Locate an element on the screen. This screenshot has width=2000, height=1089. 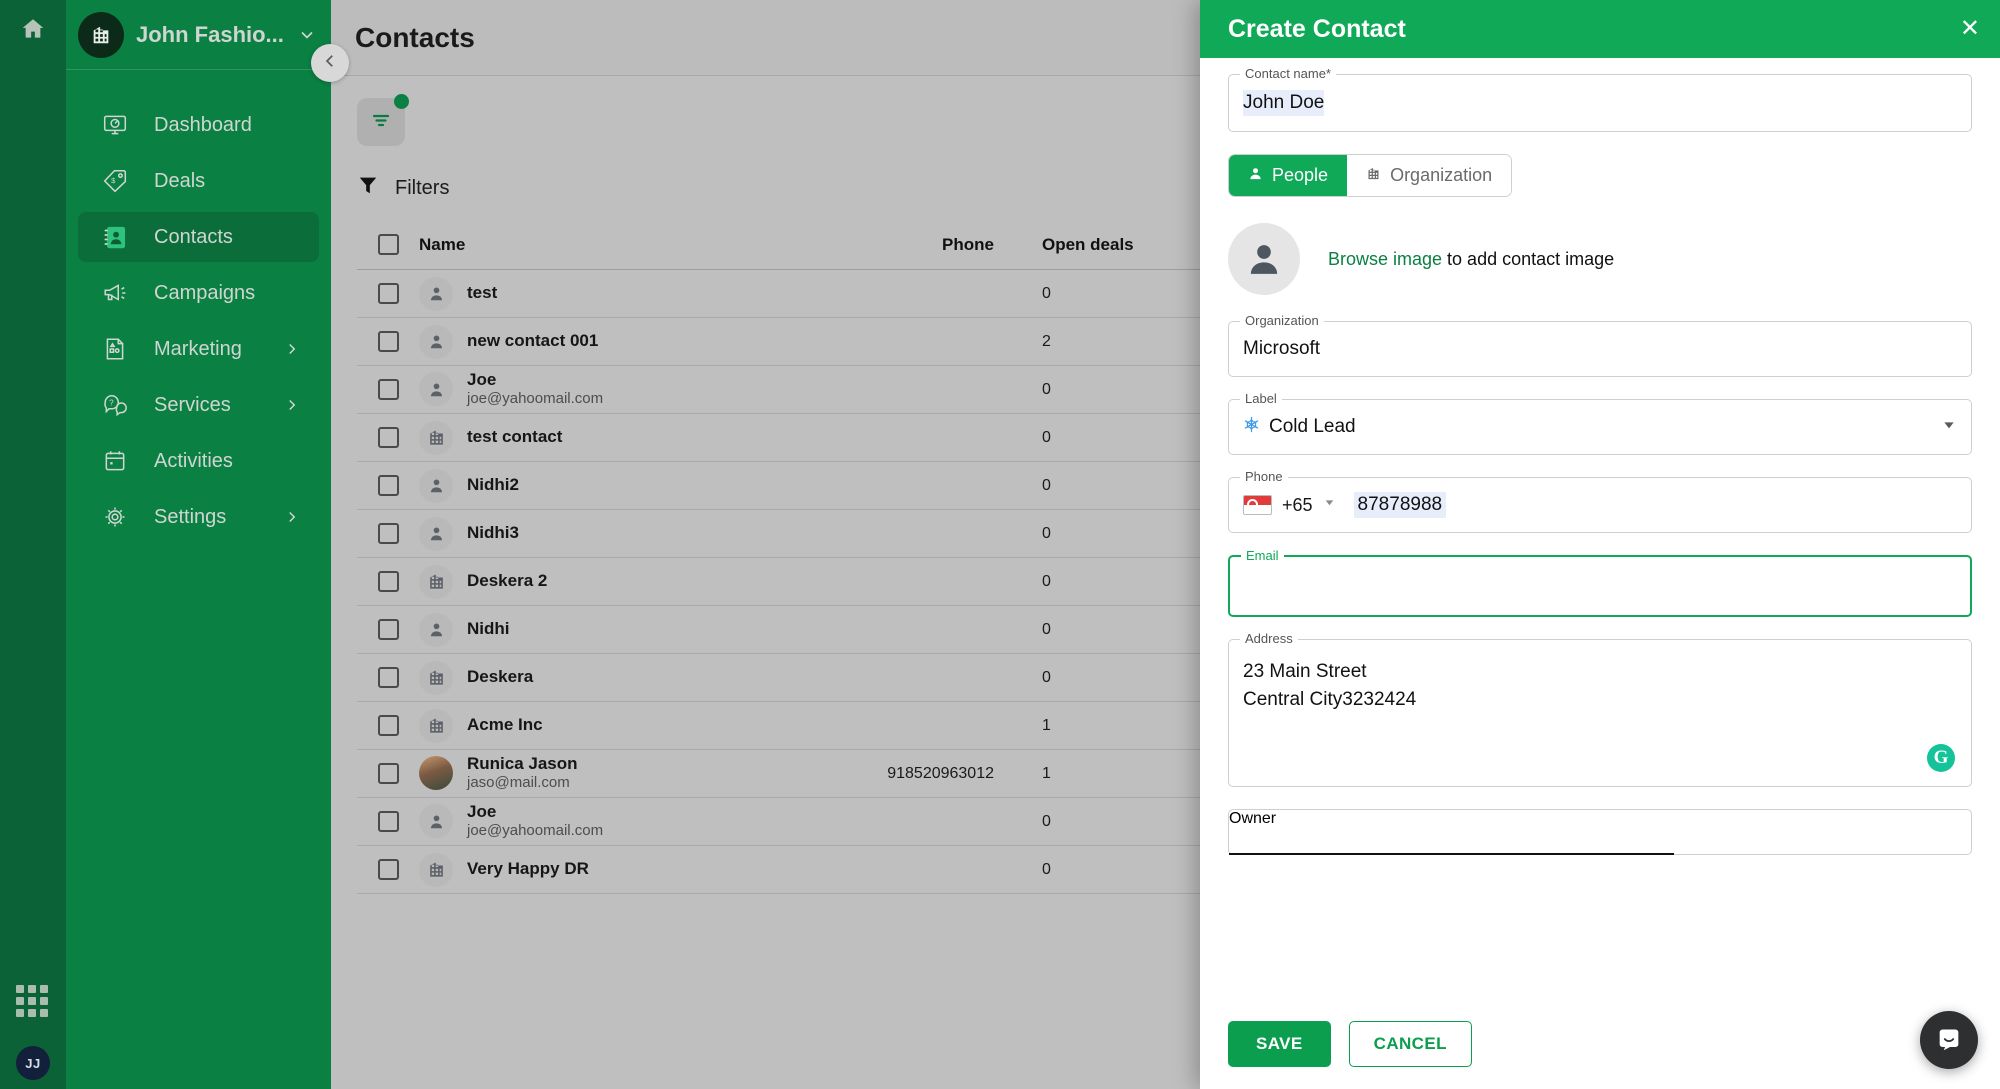
save-button: SAVE is located at coordinates (1279, 1044).